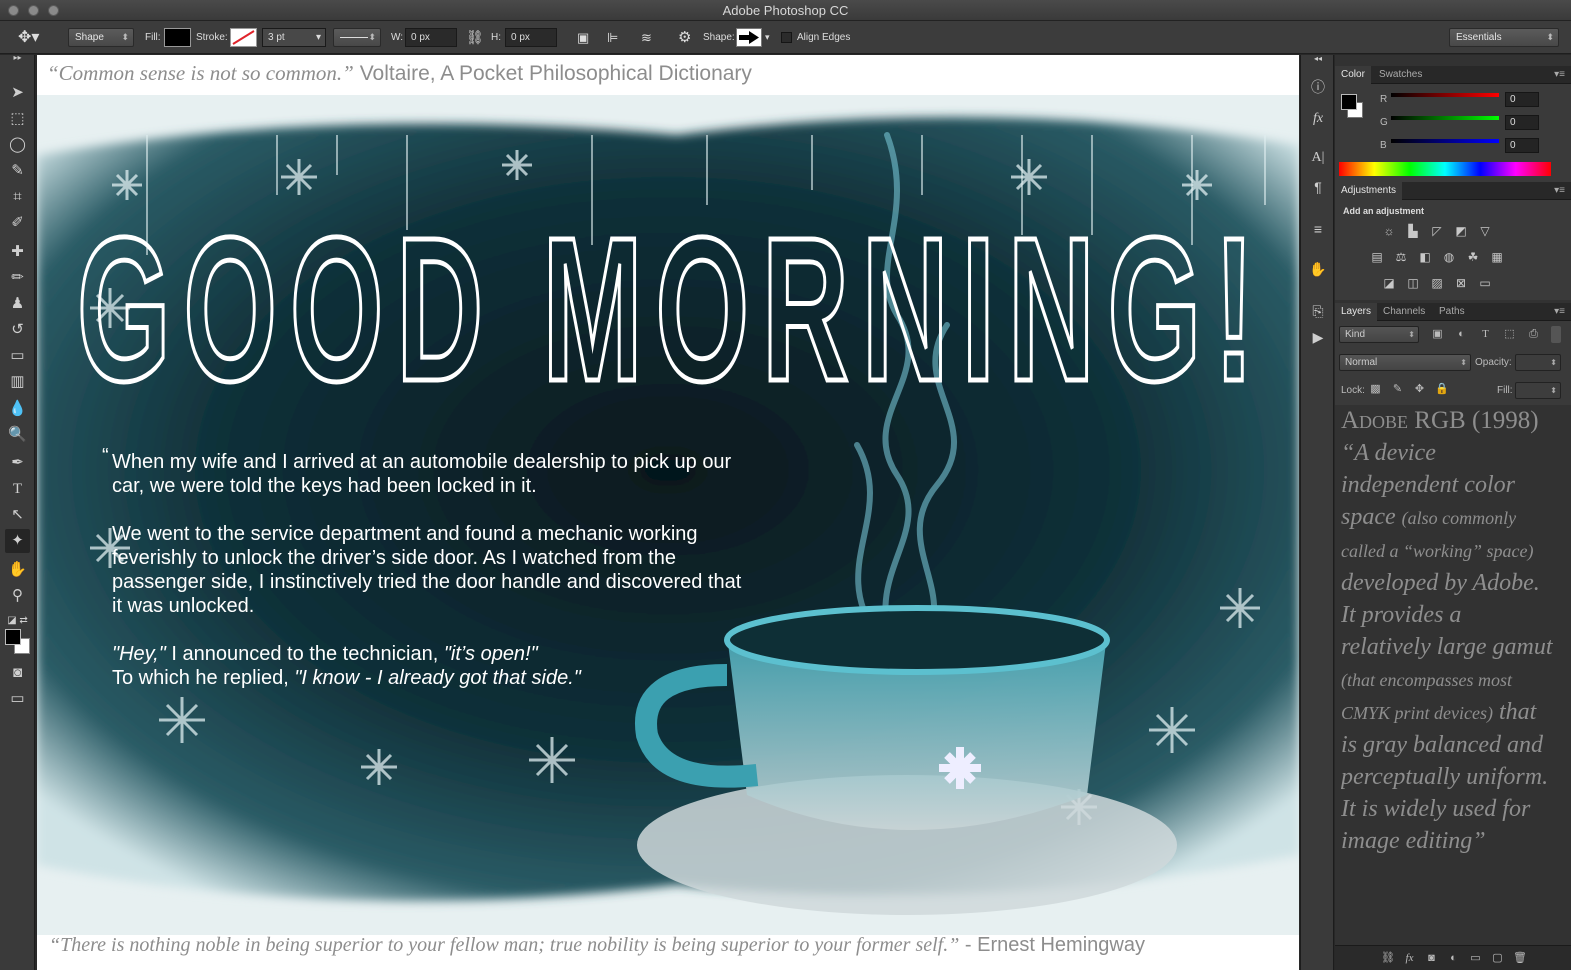 Image resolution: width=1571 pixels, height=970 pixels. What do you see at coordinates (767, 37) in the screenshot?
I see `shape-picker-chevron-icon: ▾` at bounding box center [767, 37].